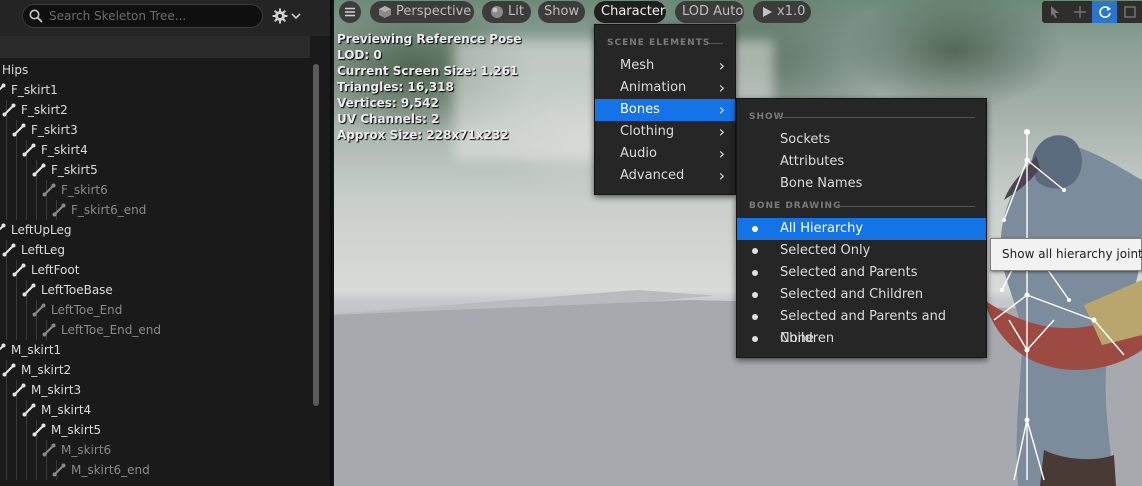 The height and width of the screenshot is (486, 1142). I want to click on sphere-icon, so click(497, 12).